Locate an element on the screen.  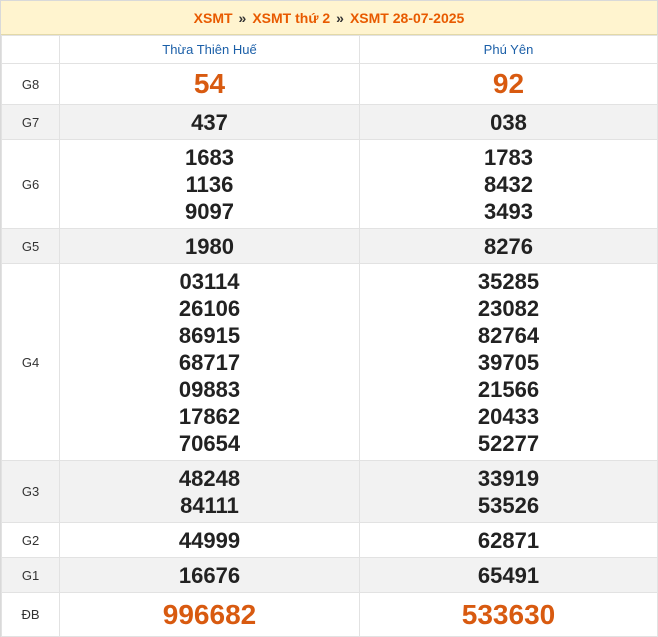
prize-number: 53526 is located at coordinates (508, 505).